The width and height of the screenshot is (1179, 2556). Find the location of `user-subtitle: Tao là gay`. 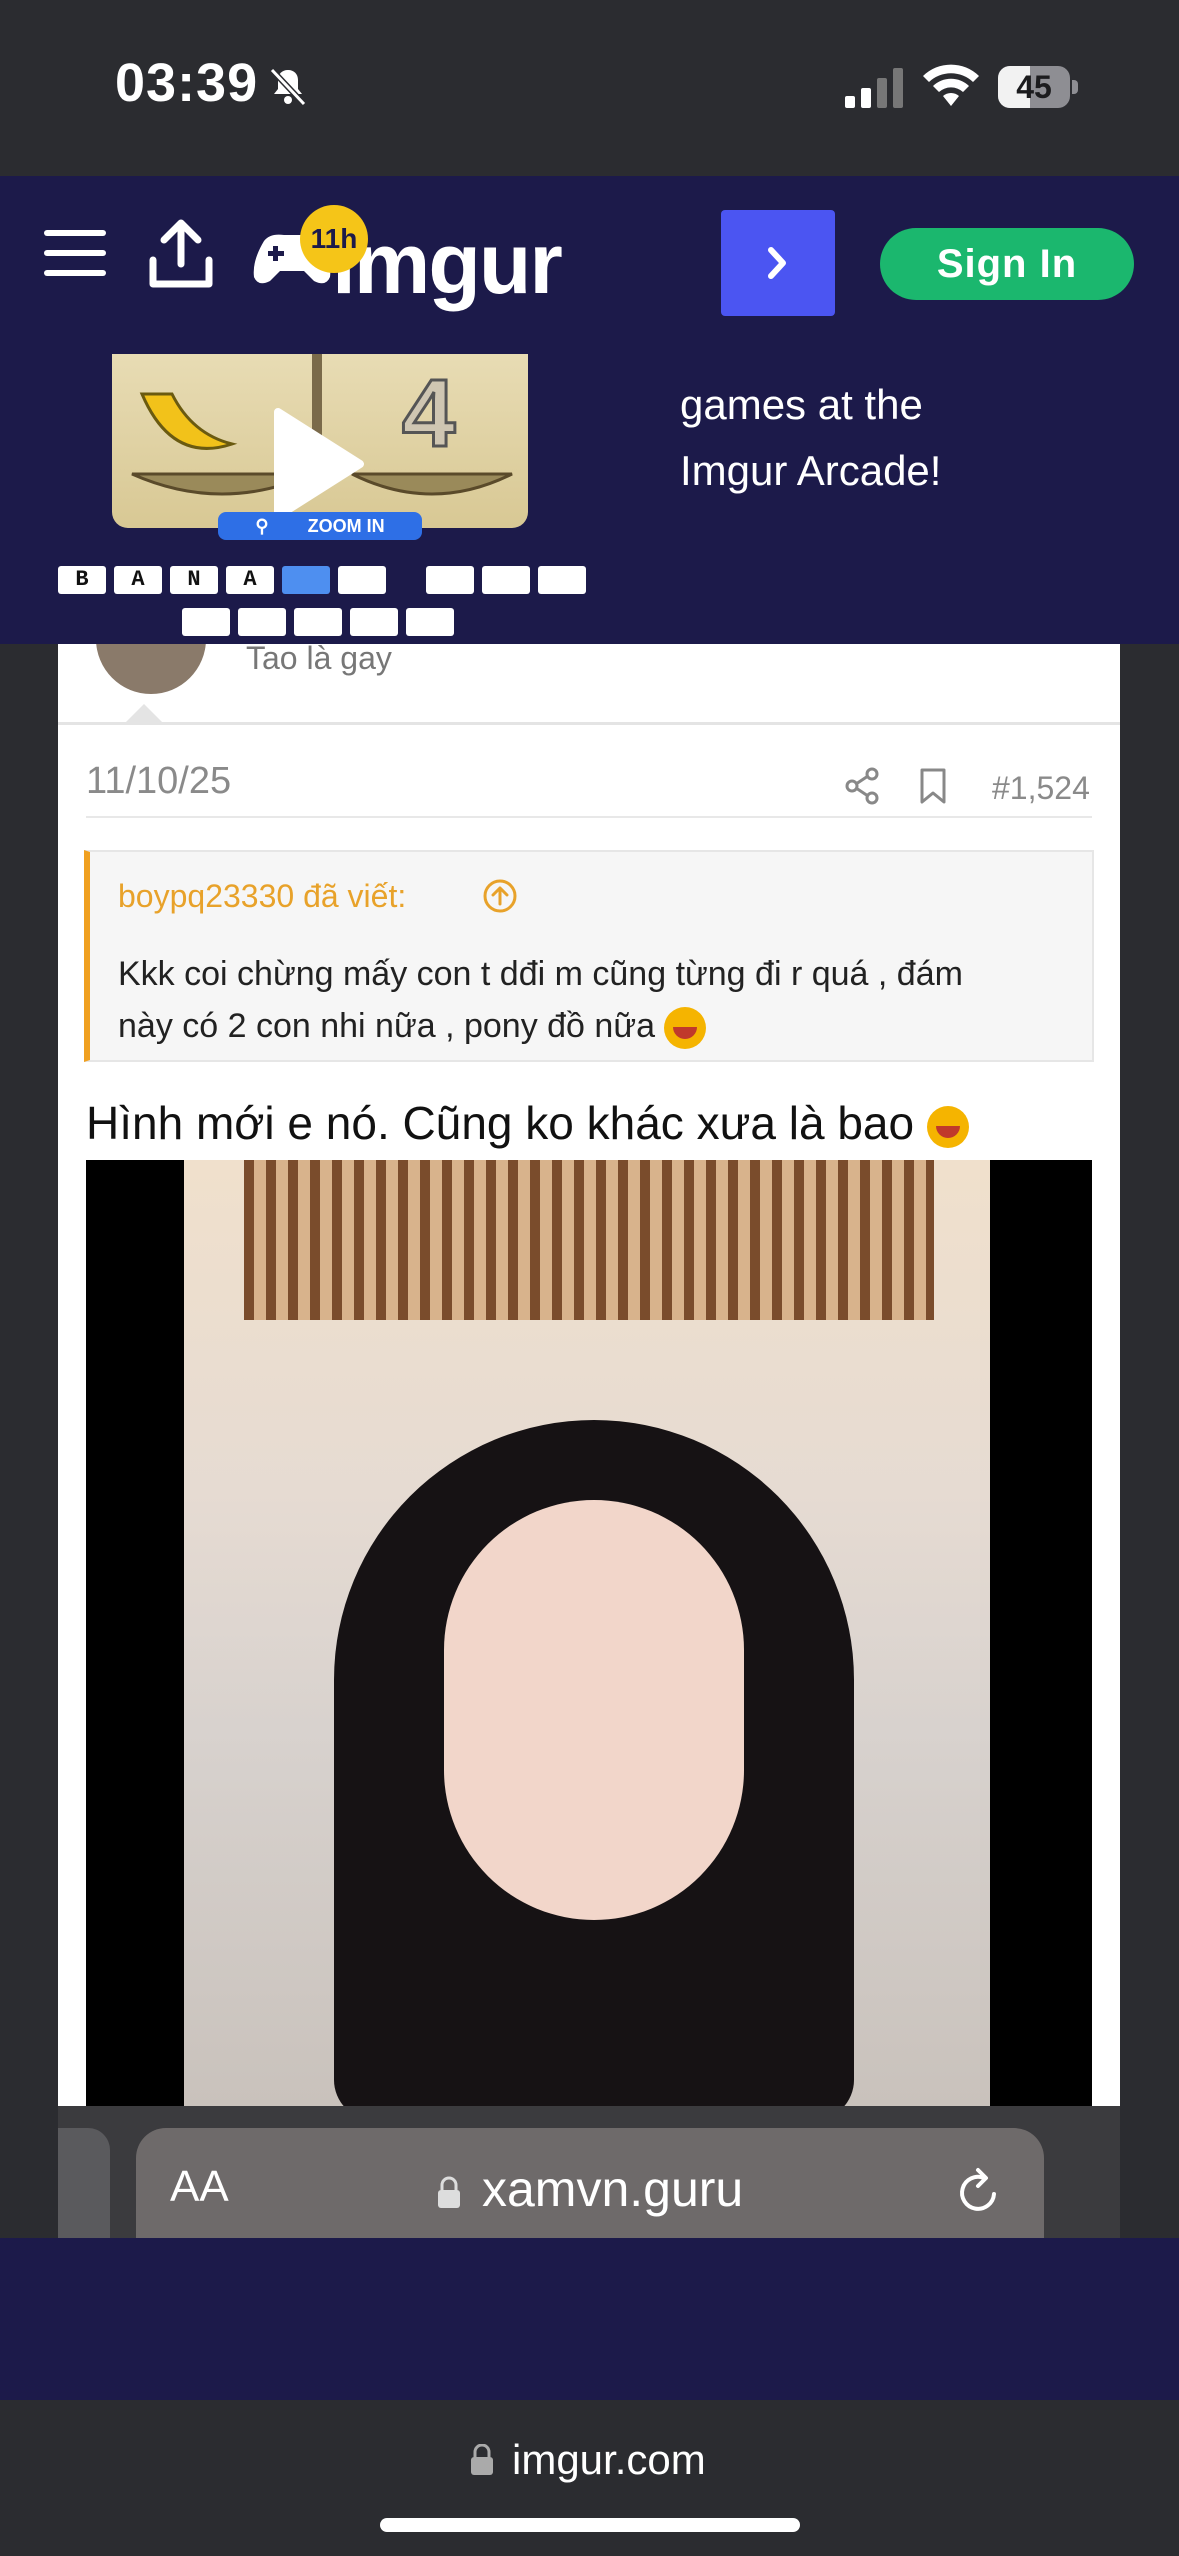

user-subtitle: Tao là gay is located at coordinates (319, 660).